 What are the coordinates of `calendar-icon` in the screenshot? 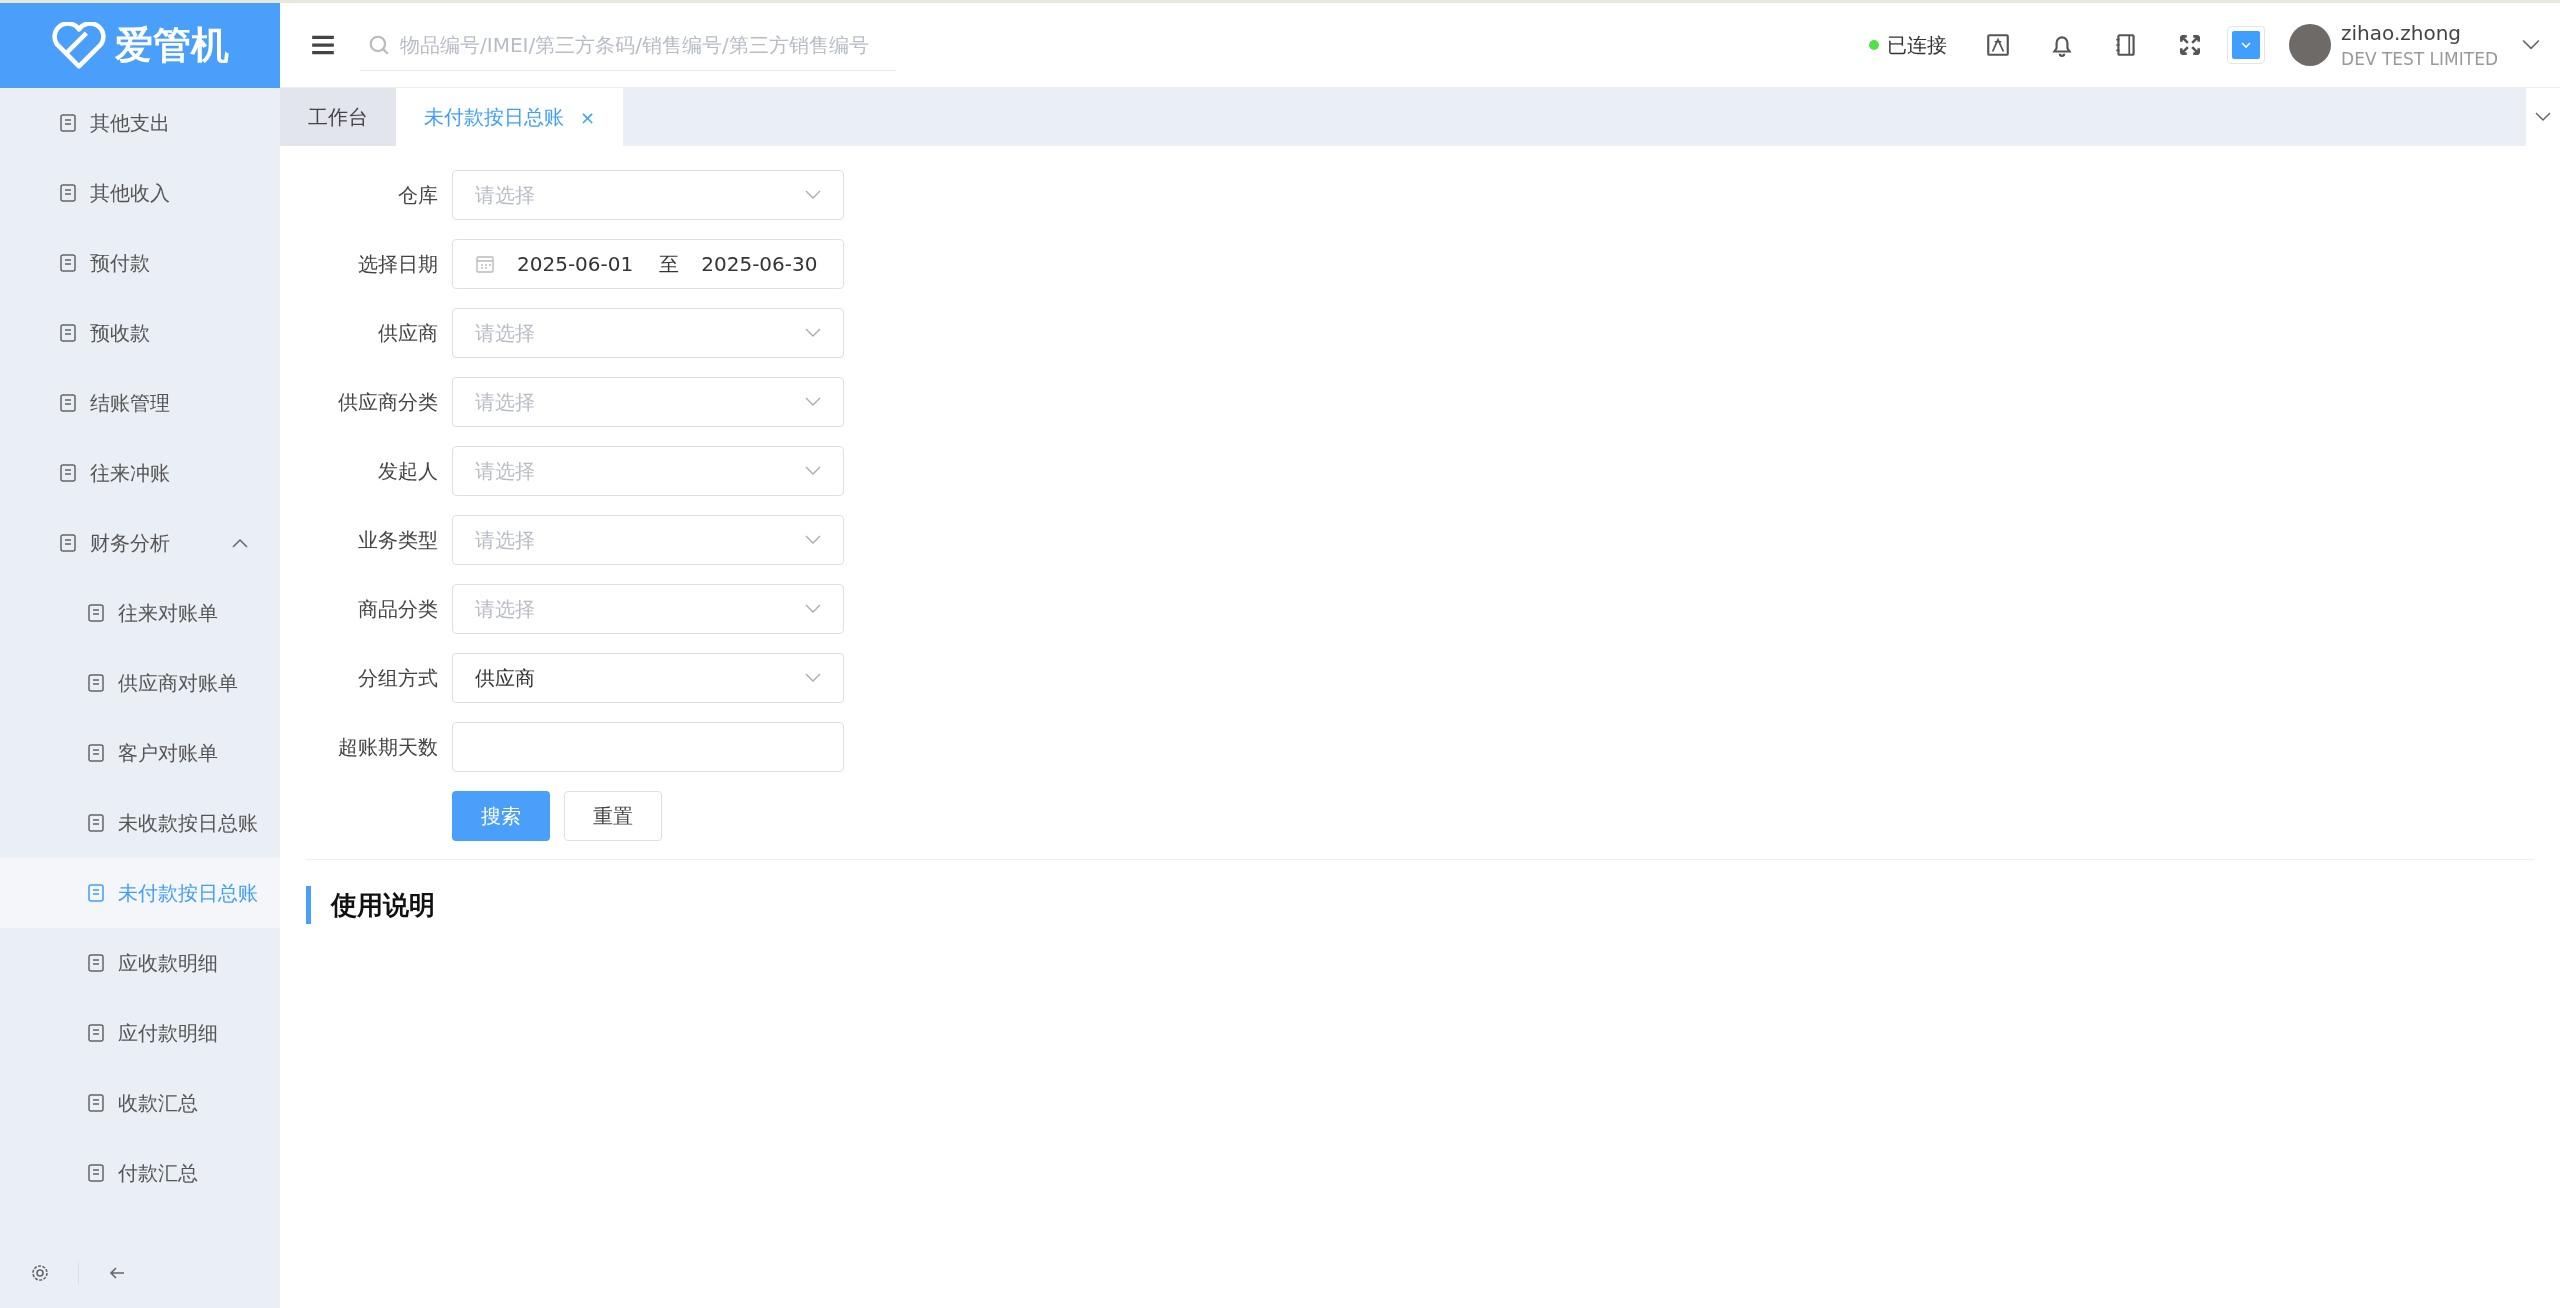 It's located at (485, 264).